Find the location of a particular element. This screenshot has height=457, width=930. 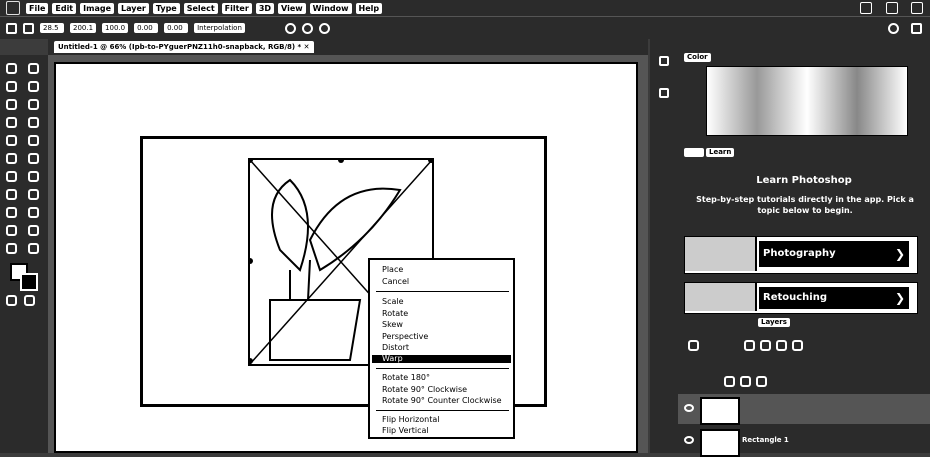

height-field: 0.00 is located at coordinates (146, 28).